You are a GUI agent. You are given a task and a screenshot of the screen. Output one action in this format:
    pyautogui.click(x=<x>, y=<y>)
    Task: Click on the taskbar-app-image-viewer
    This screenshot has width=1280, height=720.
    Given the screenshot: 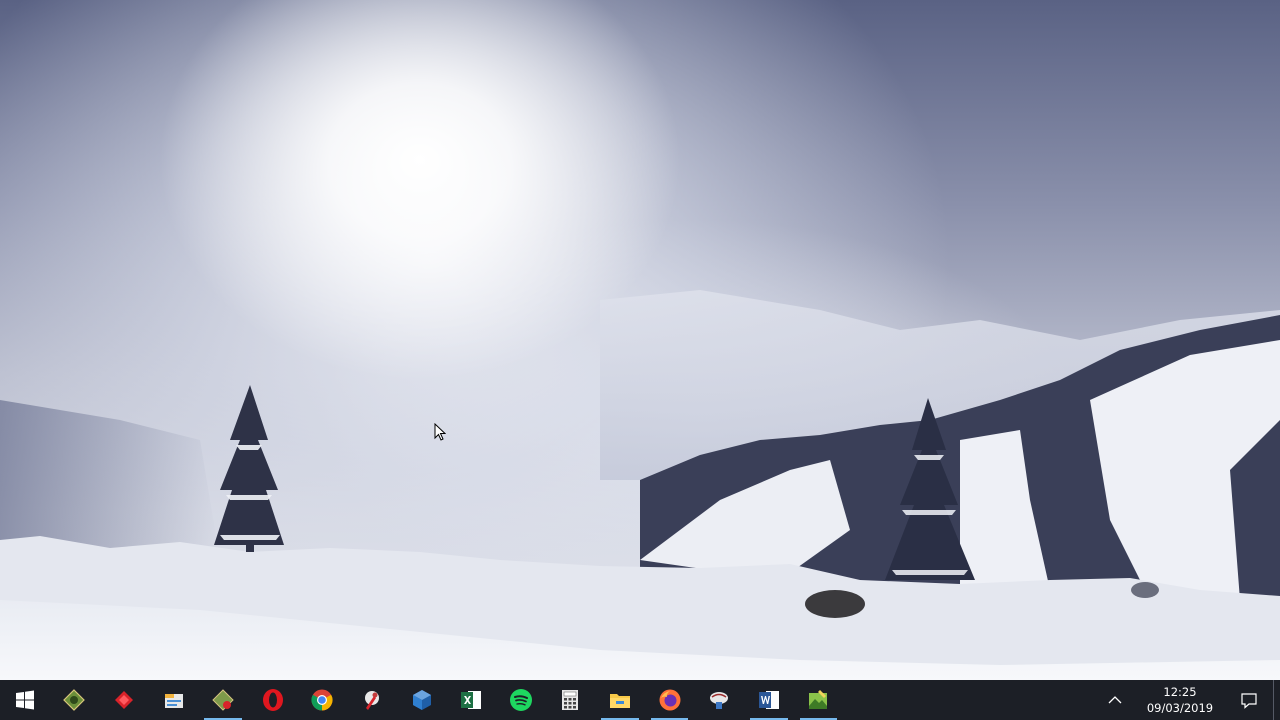 What is the action you would take?
    pyautogui.click(x=819, y=700)
    